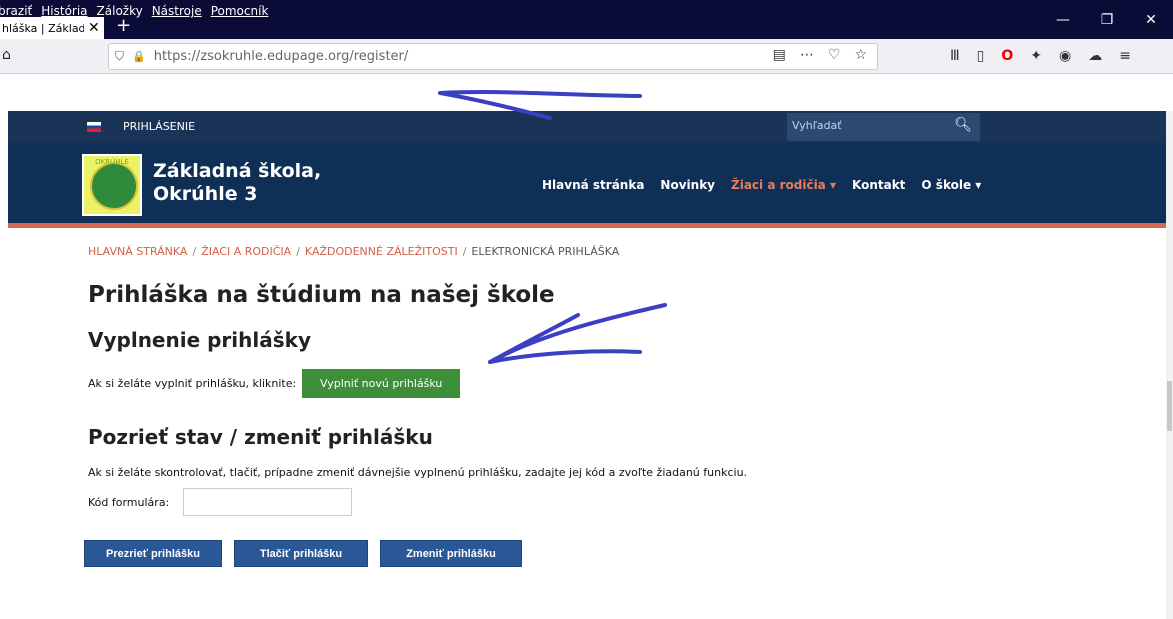 Image resolution: width=1173 pixels, height=619 pixels. What do you see at coordinates (552, 227) in the screenshot?
I see `handwritten-annotations` at bounding box center [552, 227].